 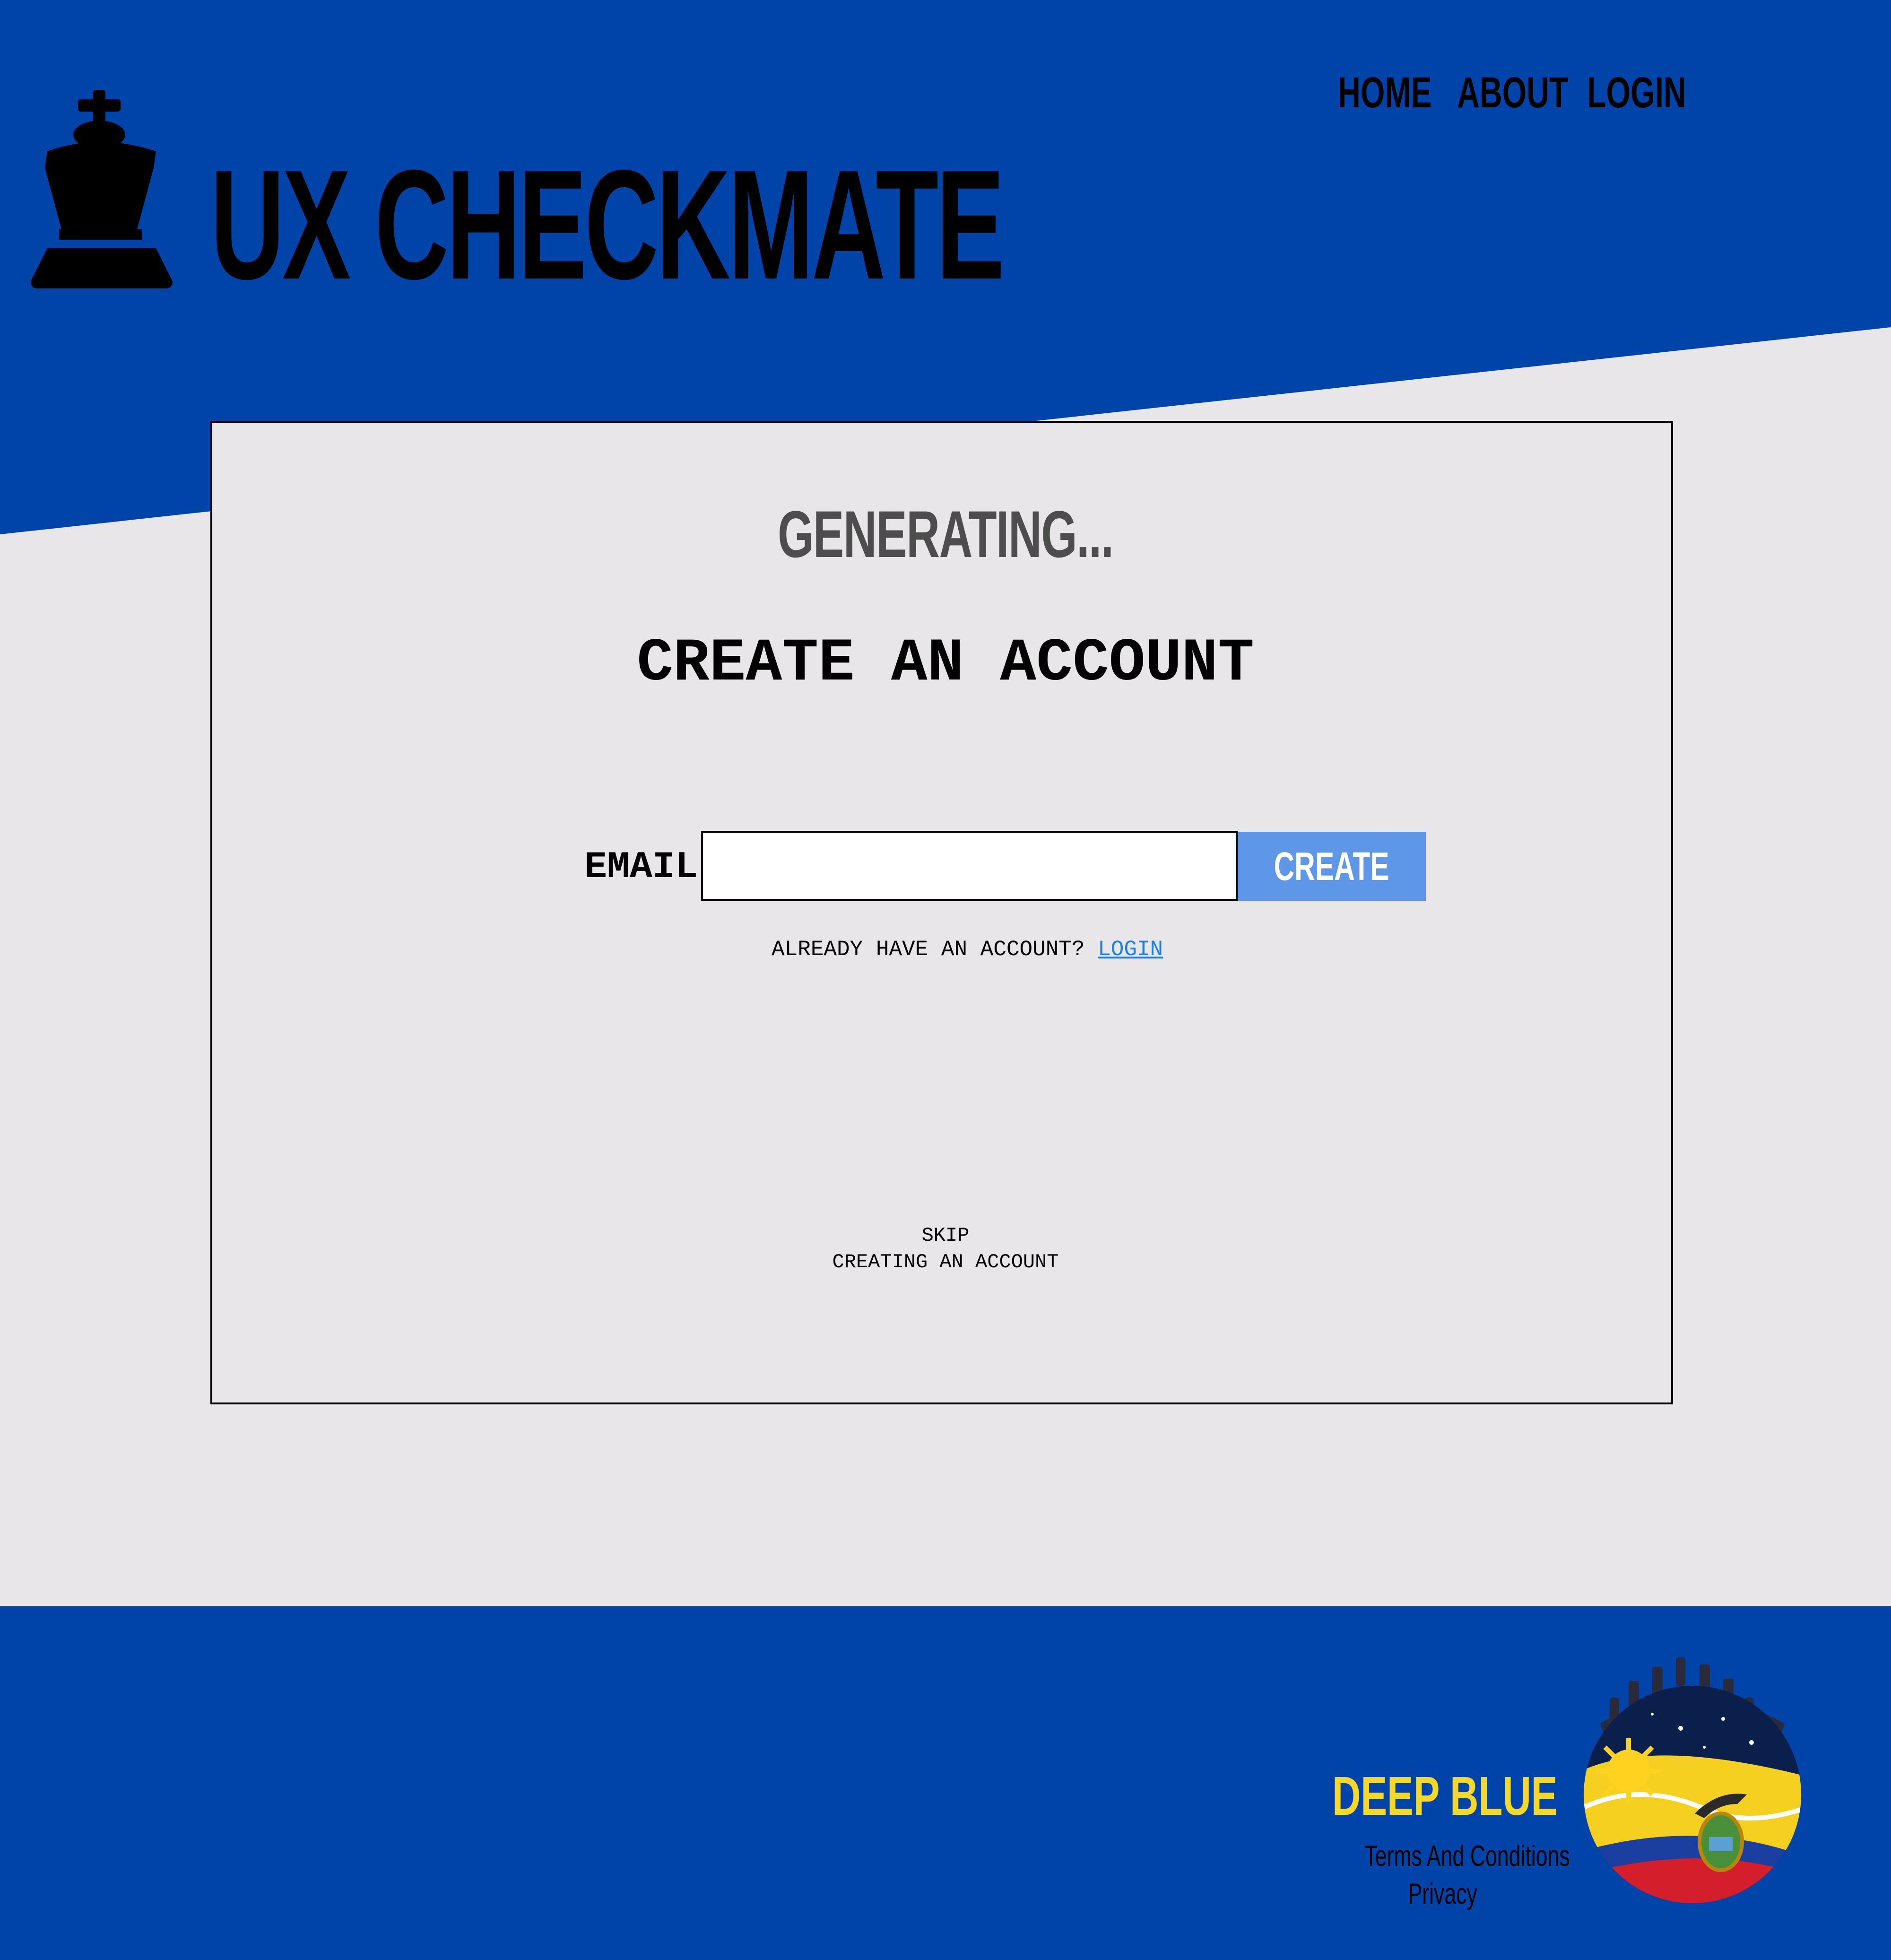 I want to click on create-button: CREATE, so click(x=1332, y=867).